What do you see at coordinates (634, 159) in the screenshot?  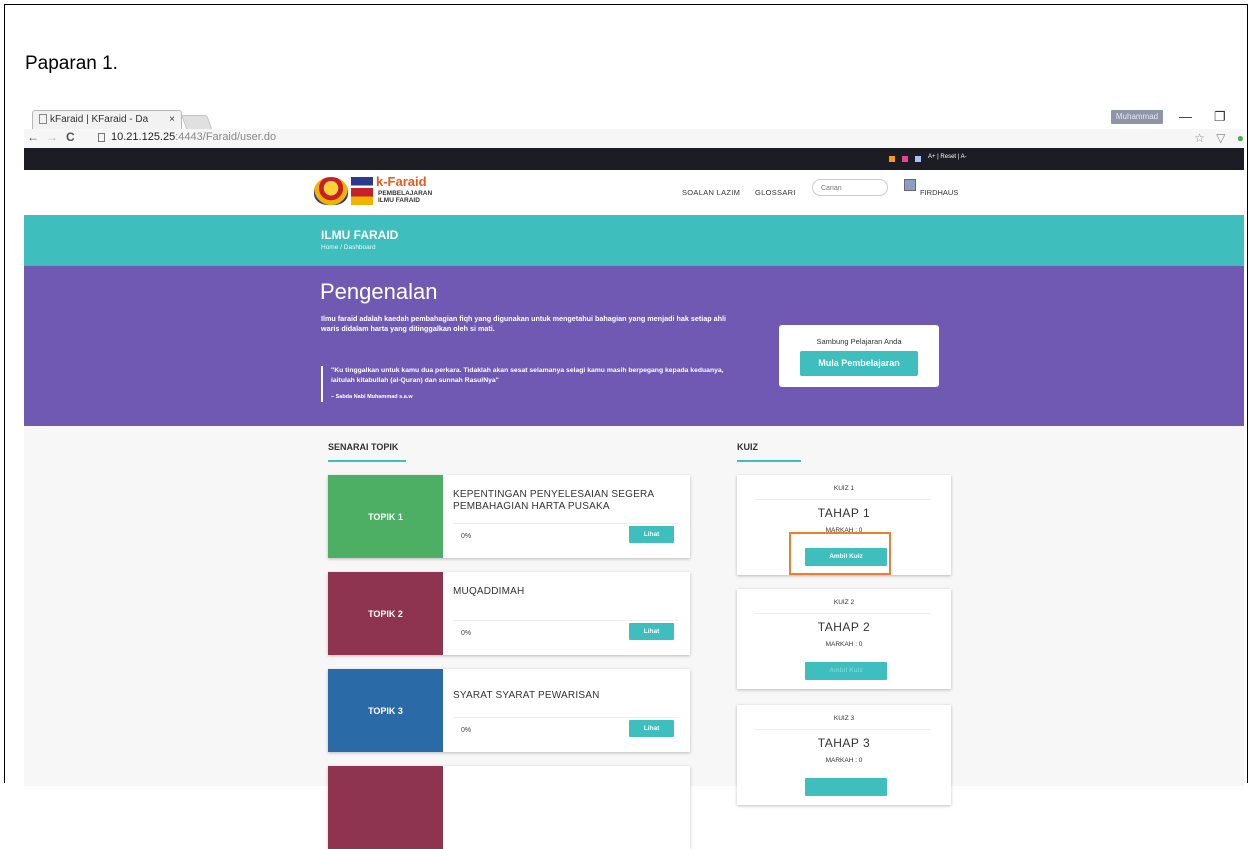 I see `accessibility-bar: A+ | Reset | A-` at bounding box center [634, 159].